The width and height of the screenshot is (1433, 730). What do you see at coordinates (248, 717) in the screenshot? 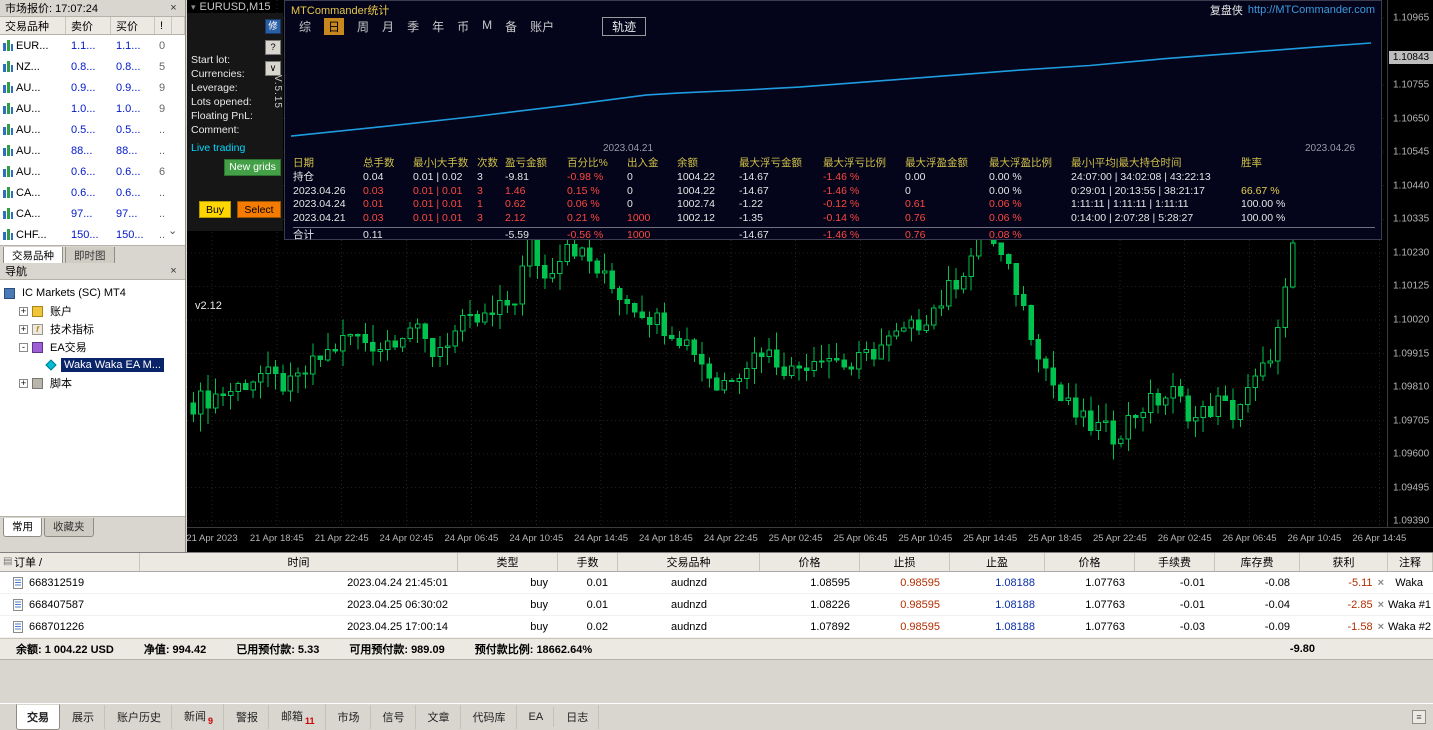
I see `terminal-tab: 警报` at bounding box center [248, 717].